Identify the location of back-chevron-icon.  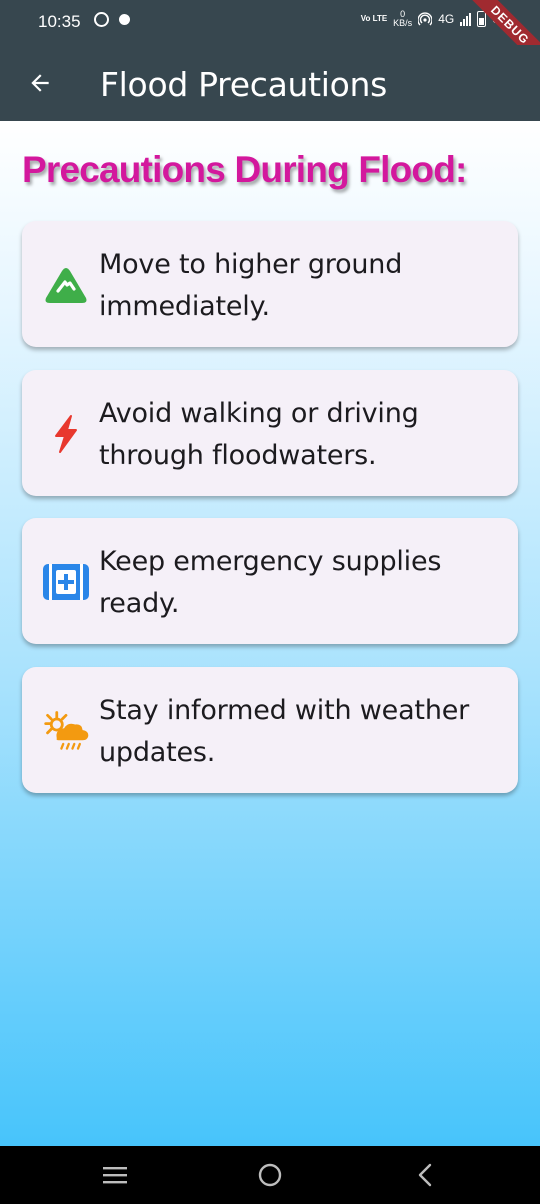
(425, 1175).